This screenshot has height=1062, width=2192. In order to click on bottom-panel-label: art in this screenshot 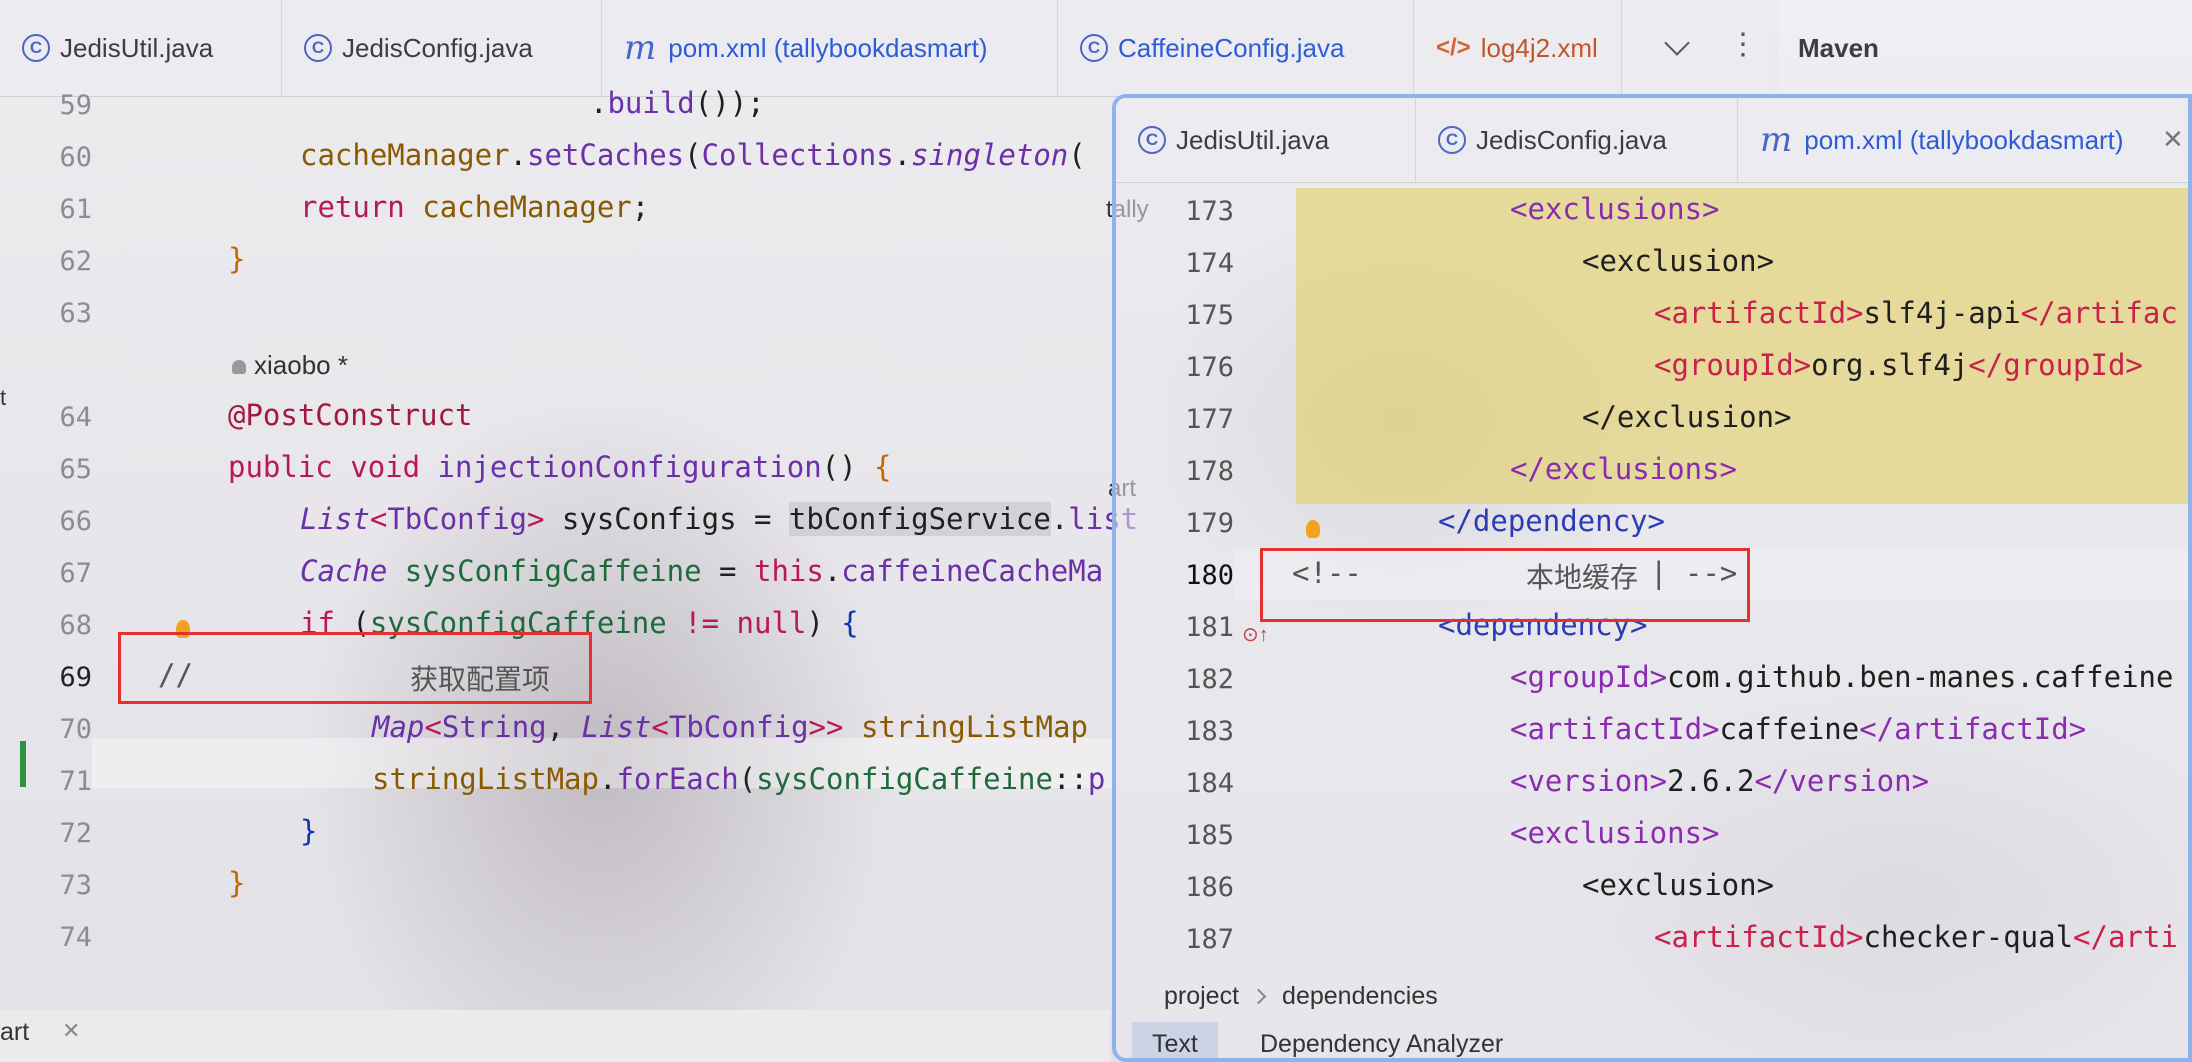, I will do `click(14, 1032)`.